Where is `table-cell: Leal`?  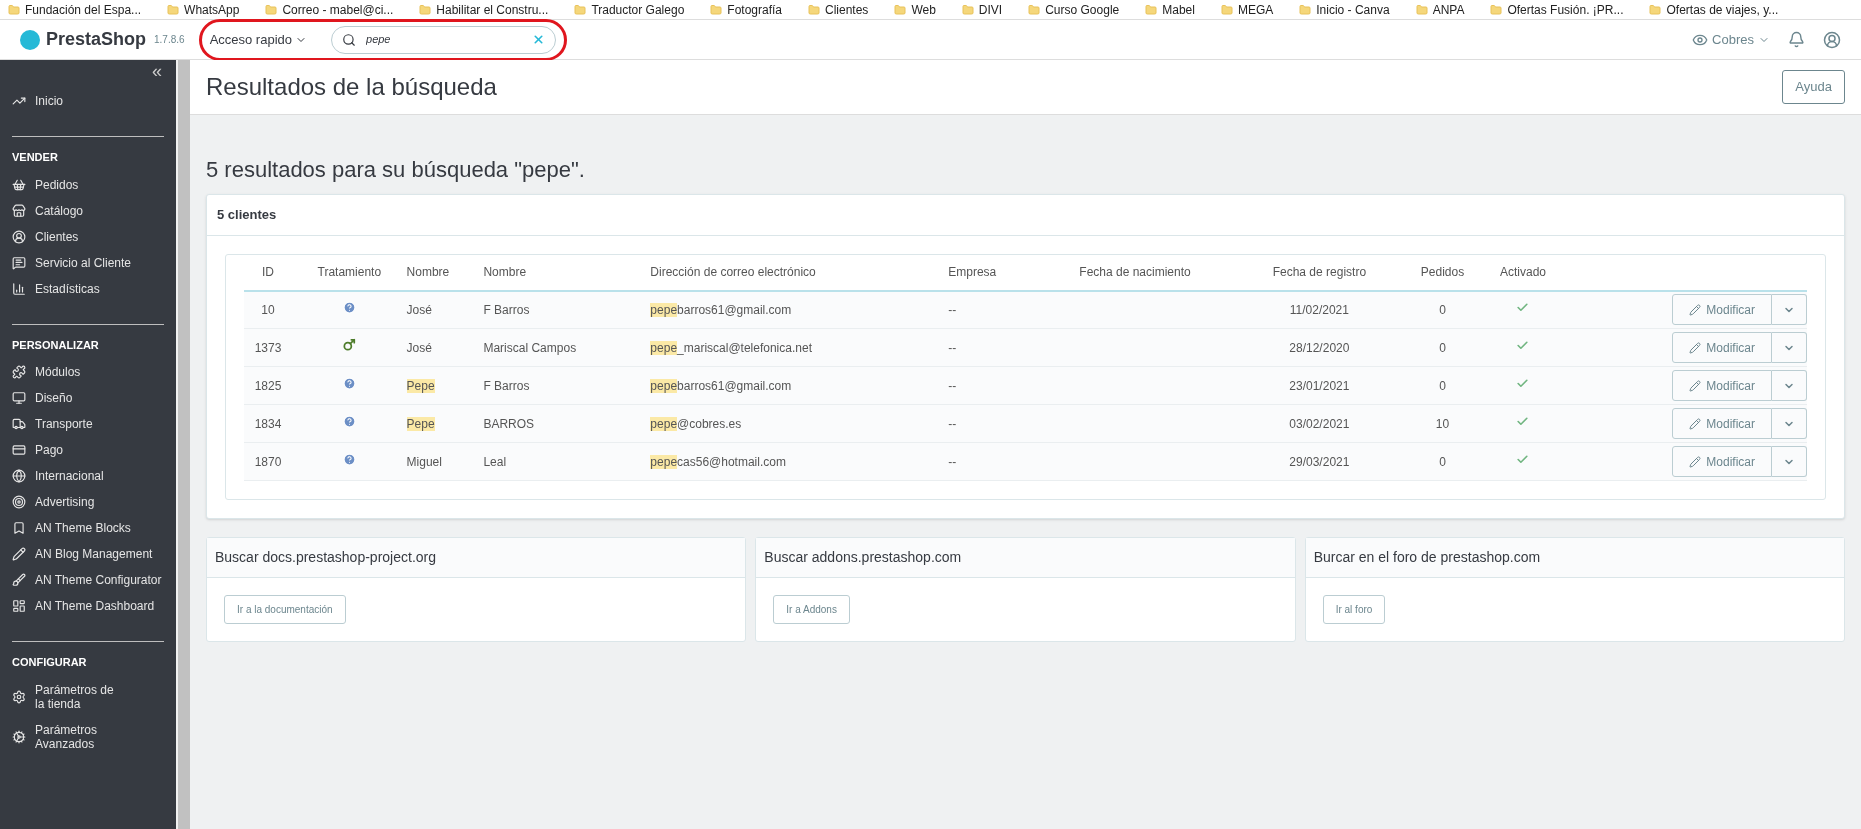
table-cell: Leal is located at coordinates (567, 461).